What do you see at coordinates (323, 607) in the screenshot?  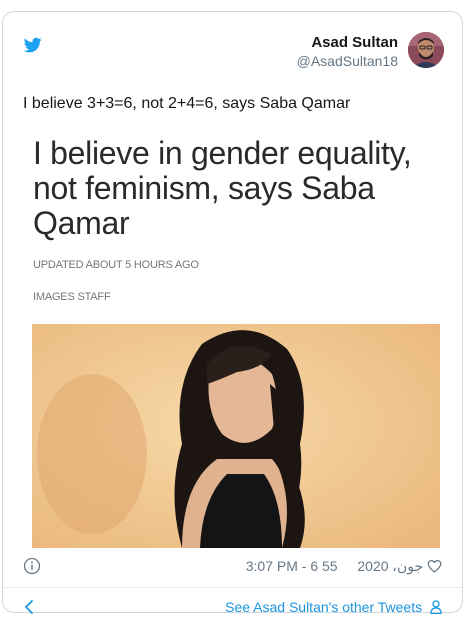 I see `see-other-tweets-label: See Asad Sultan's other Tweets` at bounding box center [323, 607].